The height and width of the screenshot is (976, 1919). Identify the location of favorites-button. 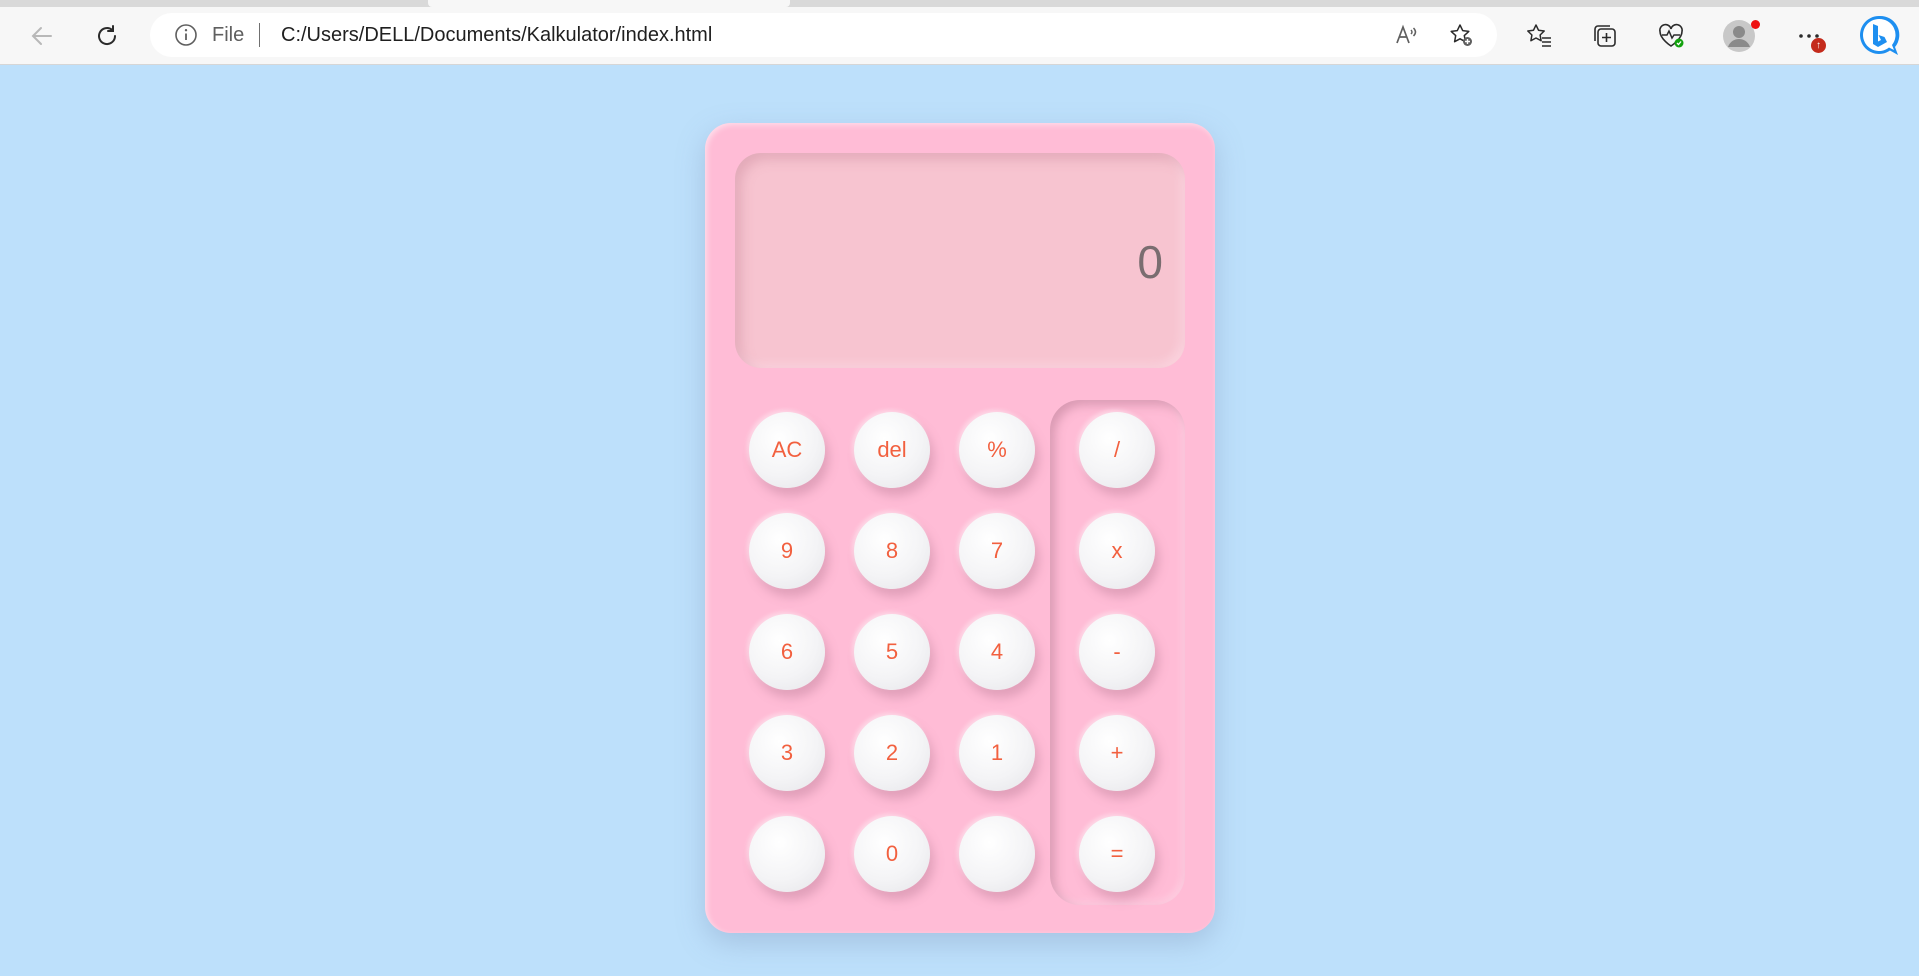
(1539, 36).